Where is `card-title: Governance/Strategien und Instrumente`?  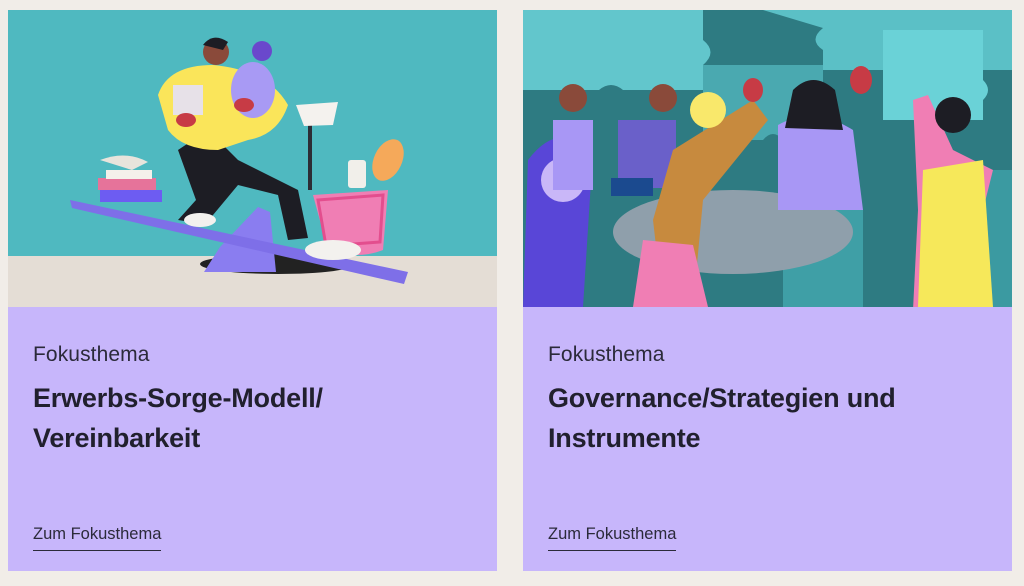
card-title: Governance/Strategien und Instrumente is located at coordinates (768, 418).